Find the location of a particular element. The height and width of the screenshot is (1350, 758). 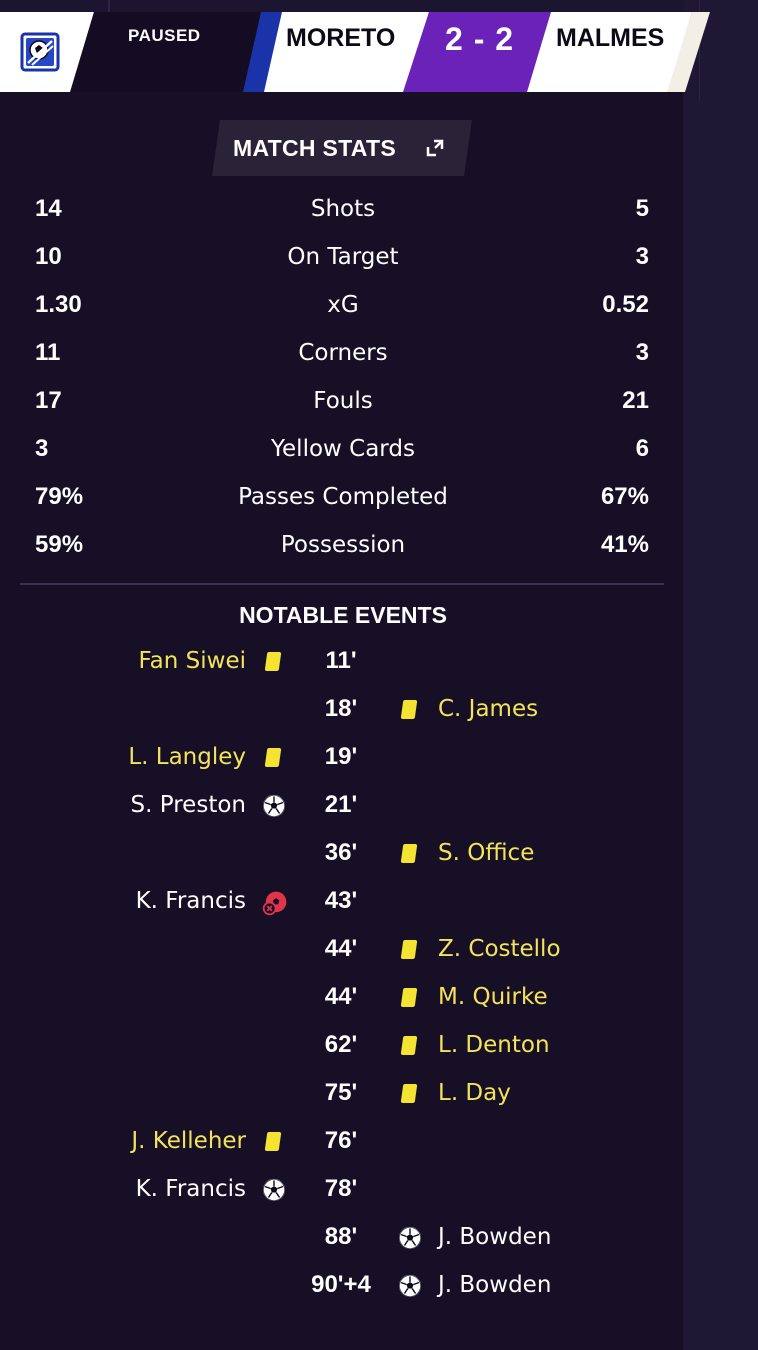

event-minute: 75' is located at coordinates (341, 1092).